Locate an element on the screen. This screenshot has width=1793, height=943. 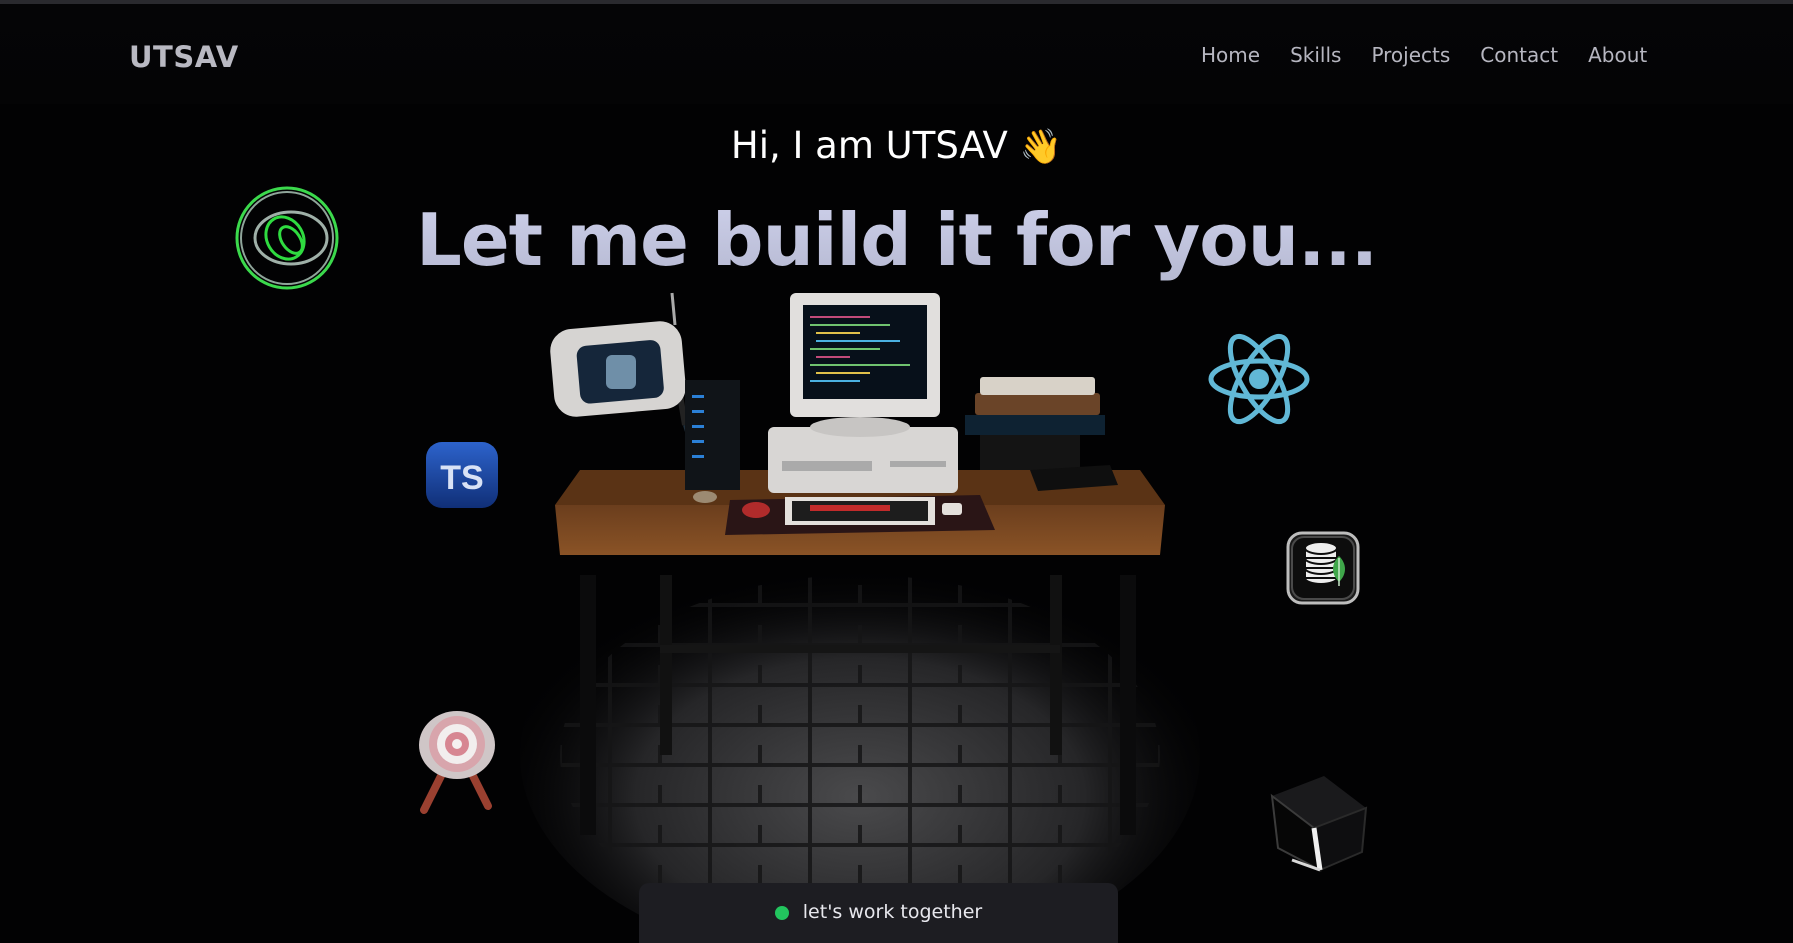
navbar: UTSAV Home Skills Projects Contact About is located at coordinates (896, 54).